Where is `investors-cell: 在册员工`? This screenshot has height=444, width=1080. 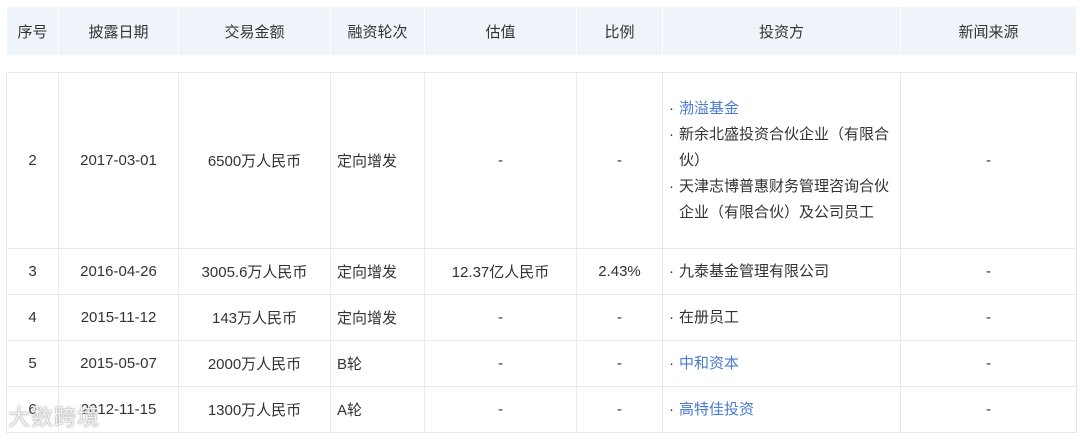
investors-cell: 在册员工 is located at coordinates (781, 317).